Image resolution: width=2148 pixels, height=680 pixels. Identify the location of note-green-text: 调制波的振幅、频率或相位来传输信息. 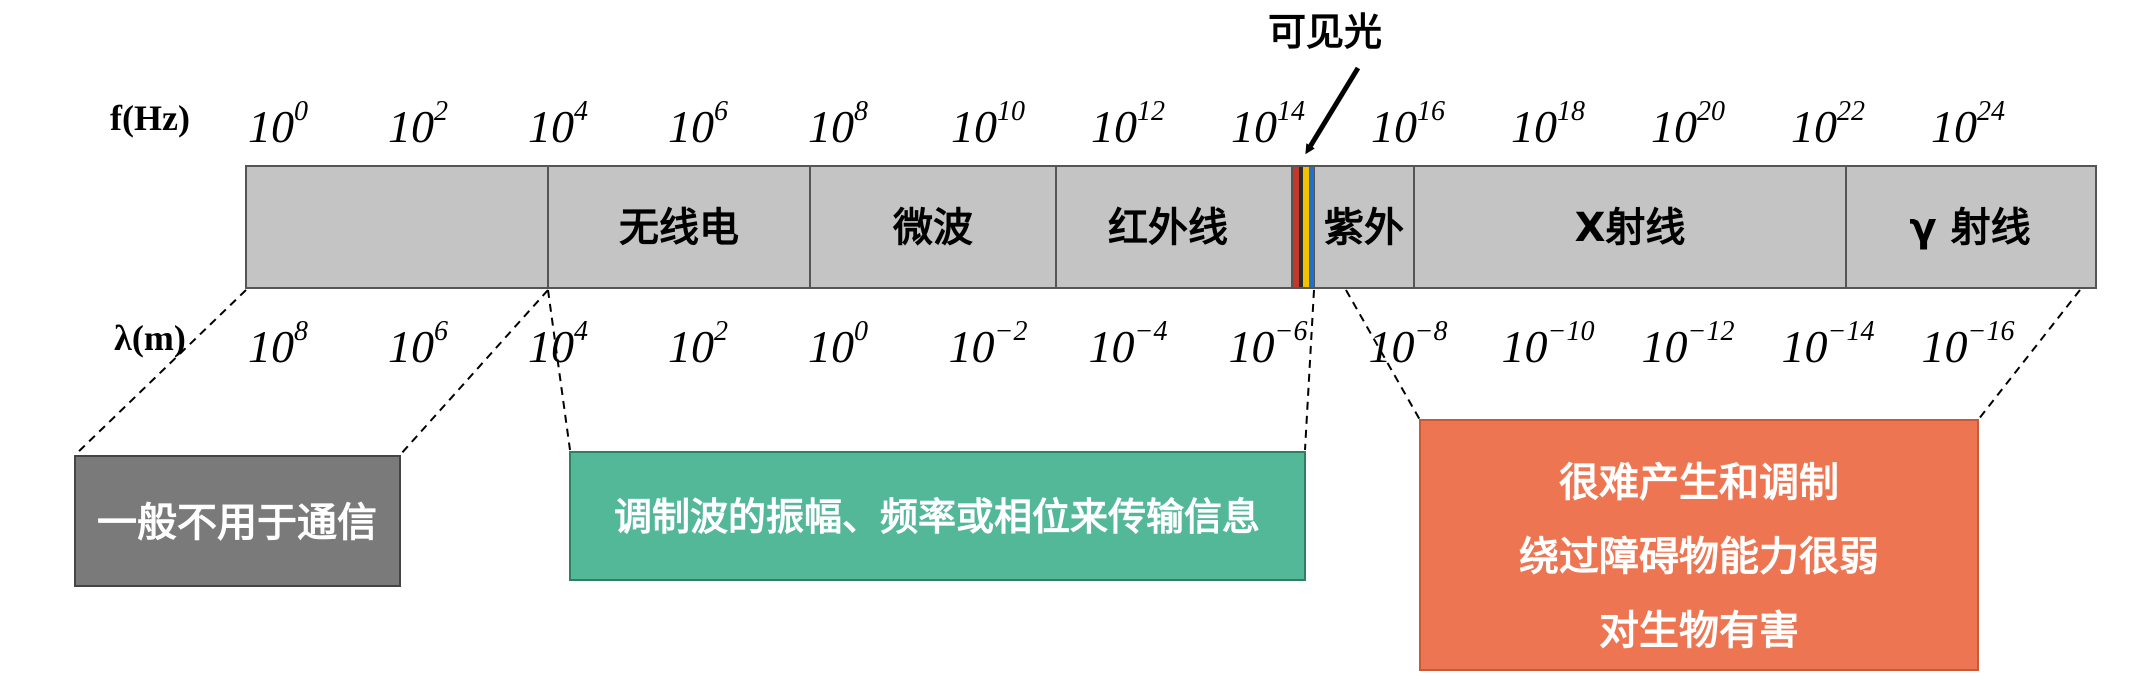
(937, 517).